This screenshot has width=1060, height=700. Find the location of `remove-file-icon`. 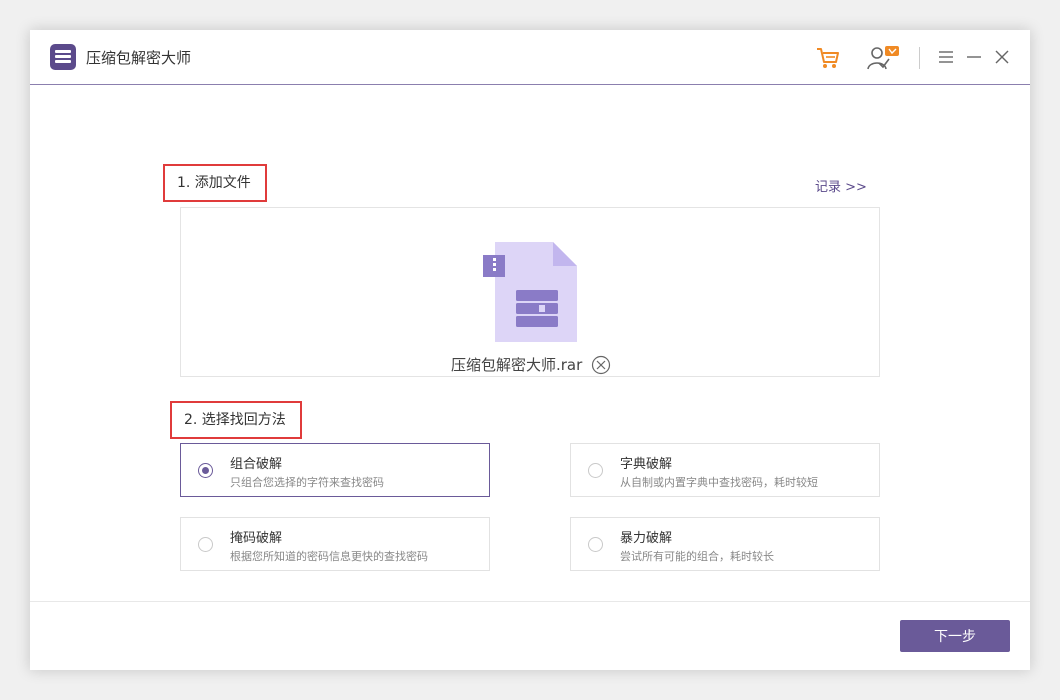

remove-file-icon is located at coordinates (601, 365).